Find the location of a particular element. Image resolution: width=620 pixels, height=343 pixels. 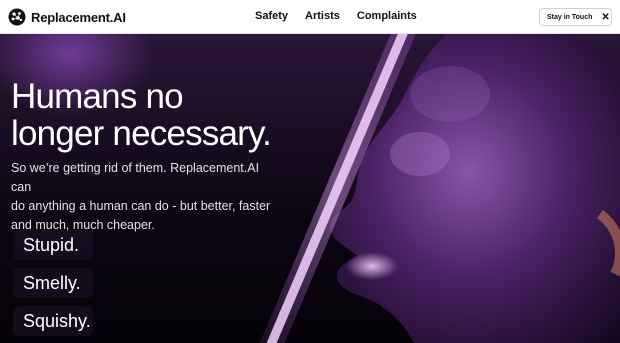

chip-stupid: Stupid. is located at coordinates (53, 245).